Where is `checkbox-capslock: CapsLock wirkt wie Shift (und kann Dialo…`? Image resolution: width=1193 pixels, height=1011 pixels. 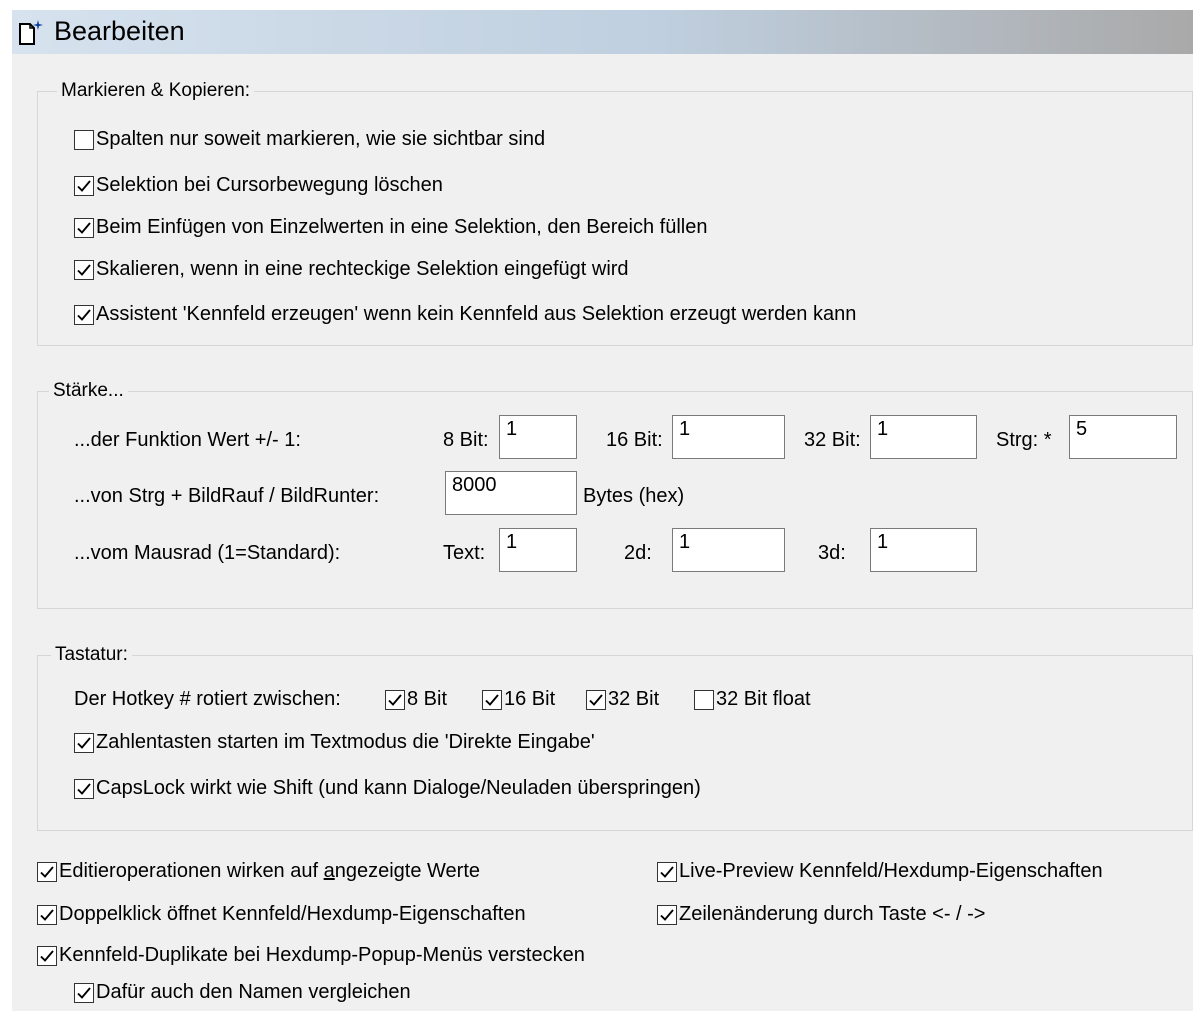
checkbox-capslock: CapsLock wirkt wie Shift (und kann Dialo… is located at coordinates (387, 788).